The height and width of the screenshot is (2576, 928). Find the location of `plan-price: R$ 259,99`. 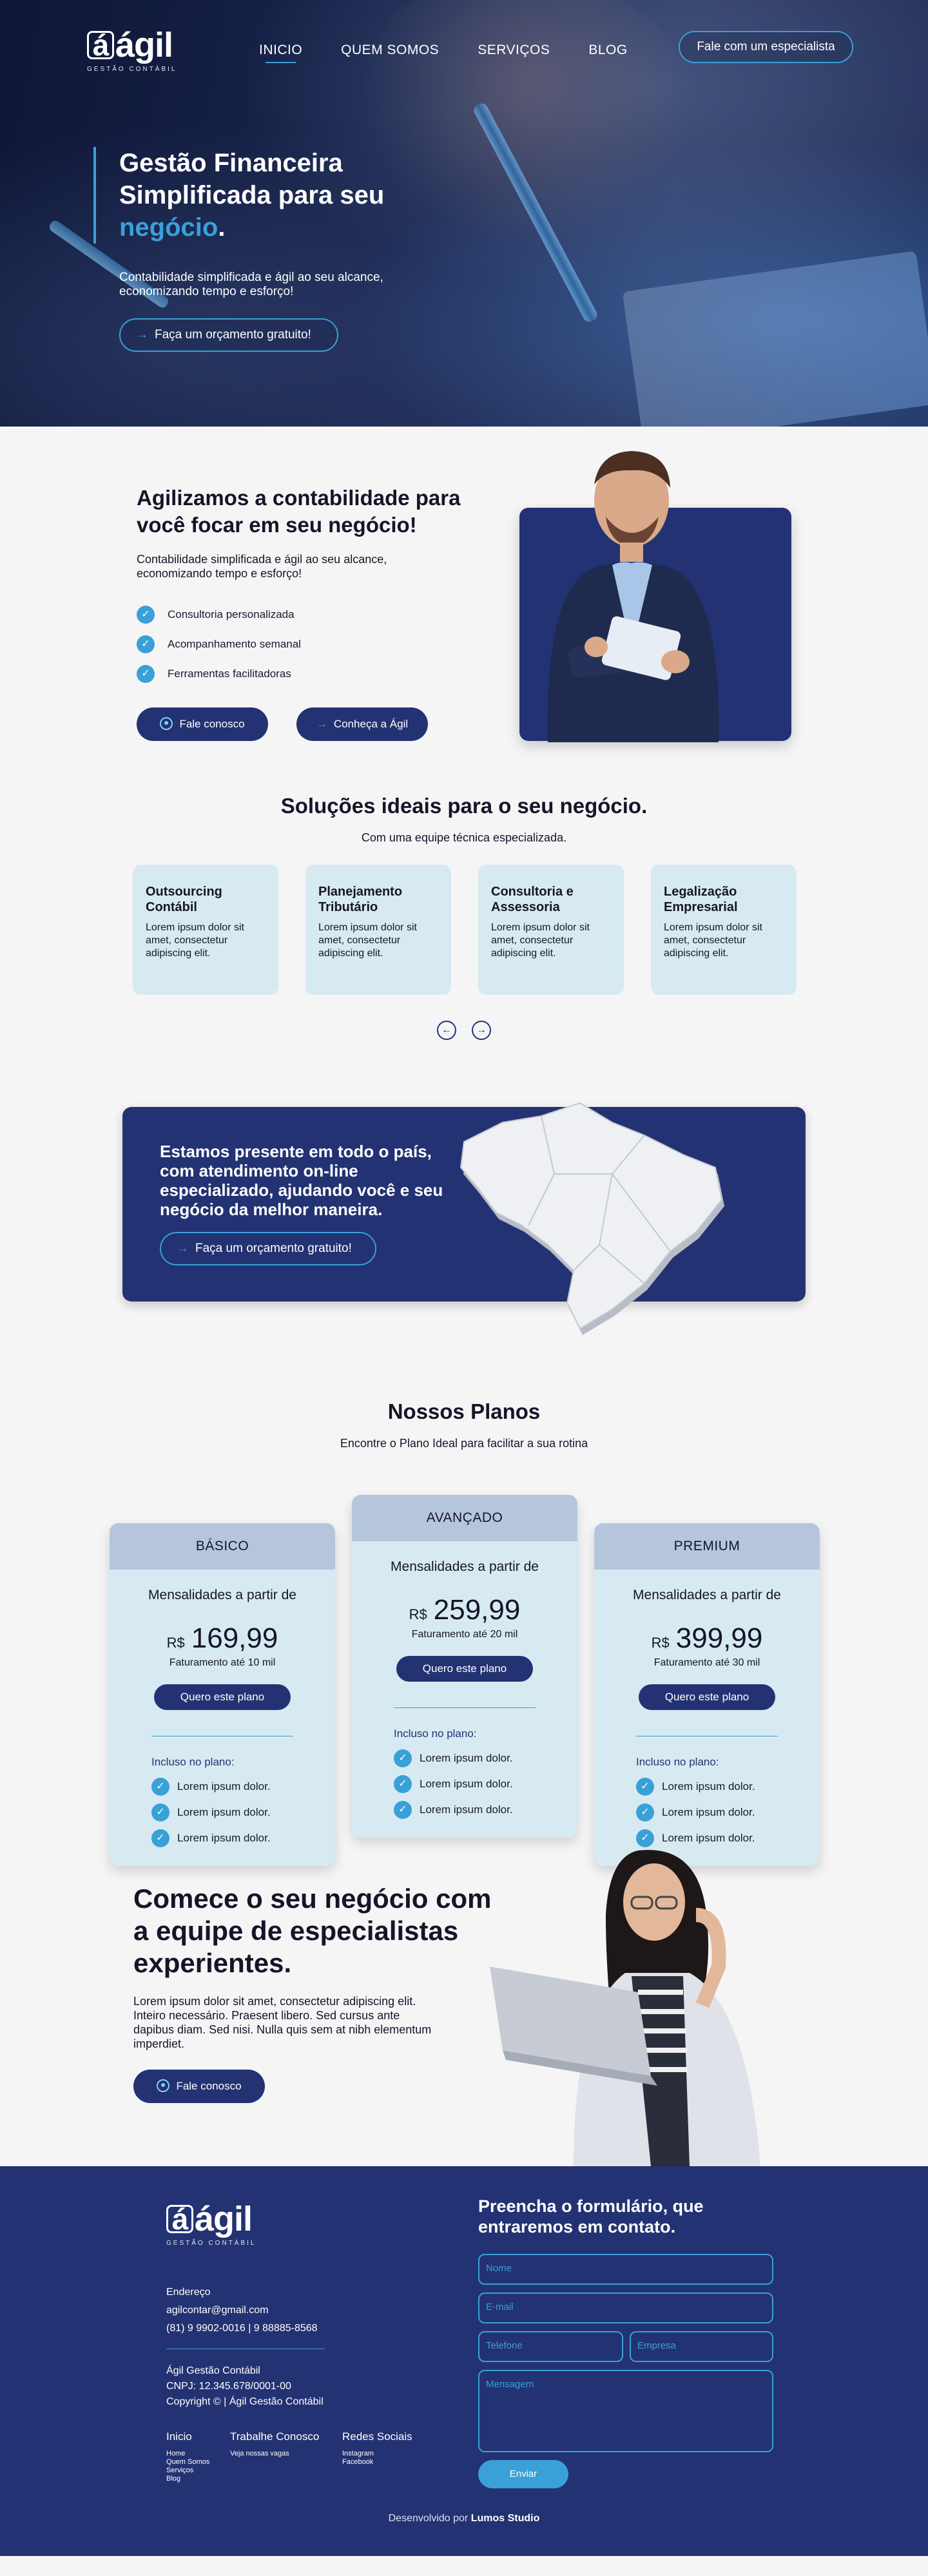

plan-price: R$ 259,99 is located at coordinates (464, 1610).